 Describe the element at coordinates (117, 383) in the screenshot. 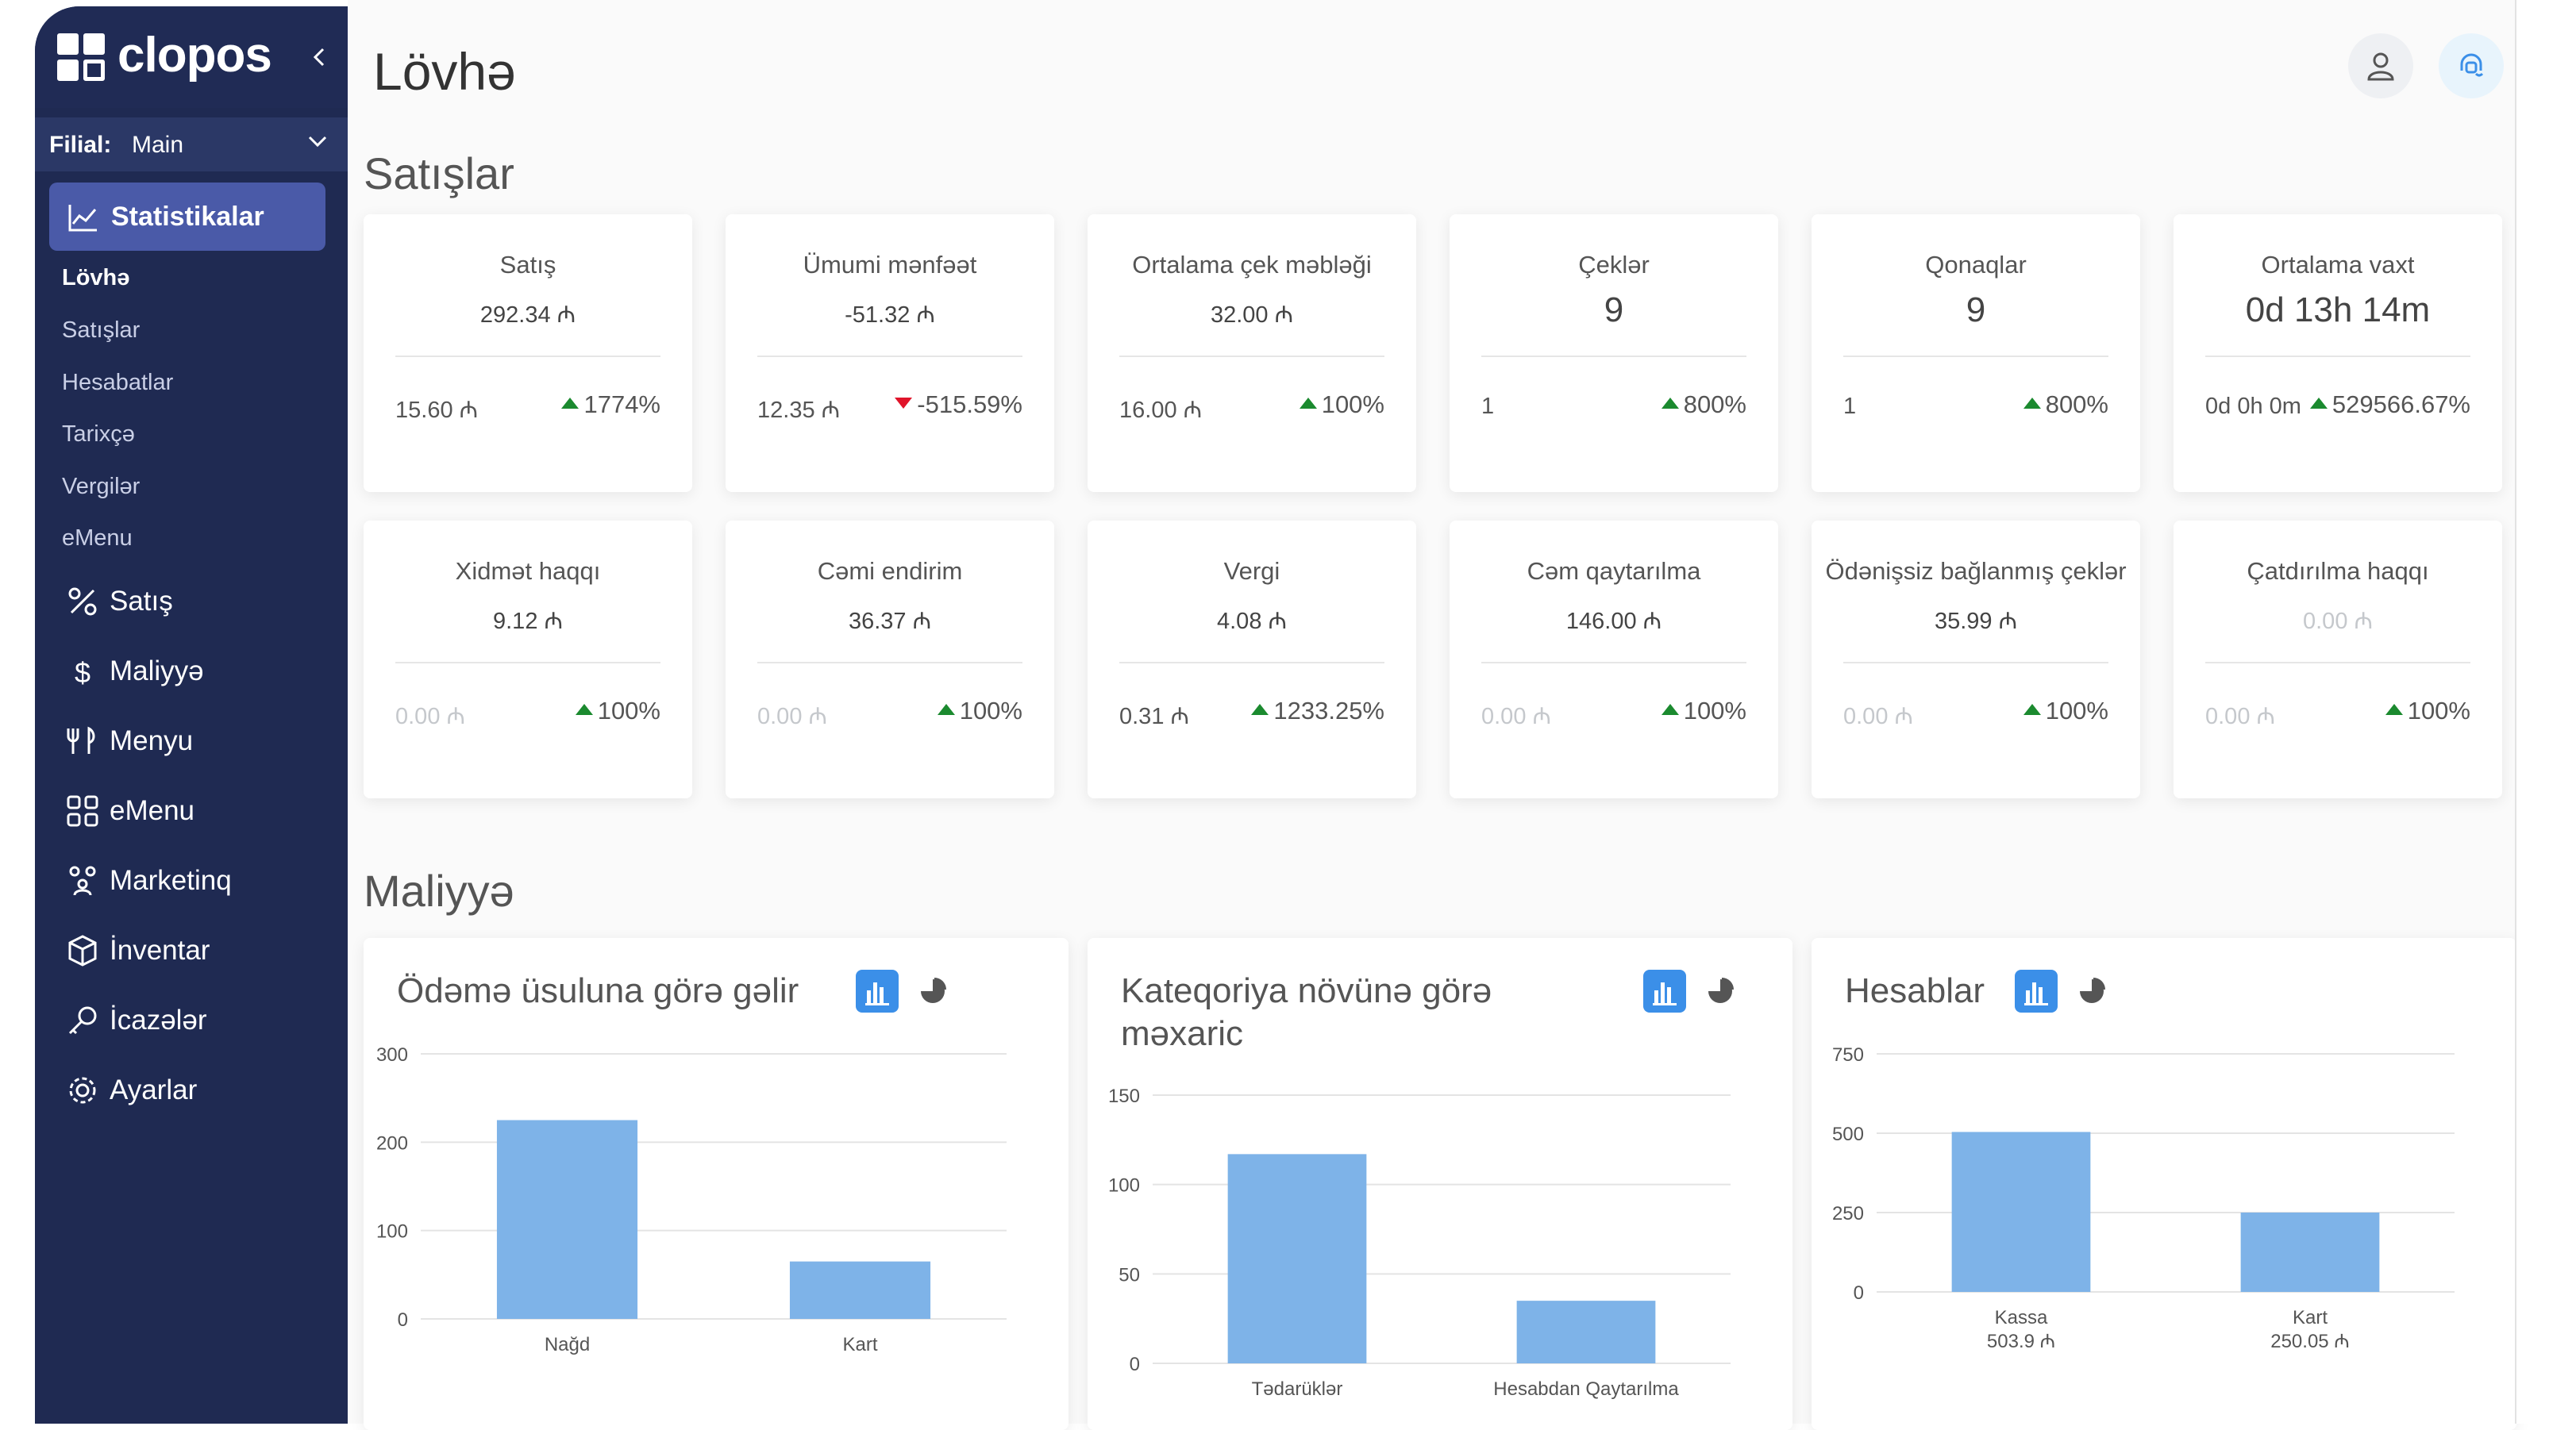

I see `subnav-hesabatlar: Hesabatlar` at that location.